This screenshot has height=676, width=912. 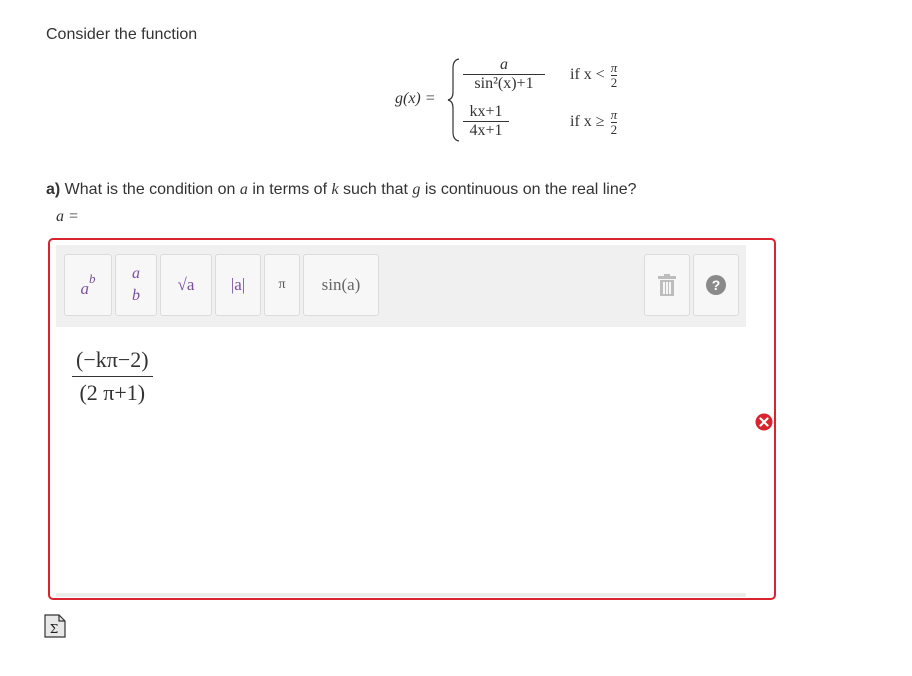 I want to click on abs-button: |a|, so click(x=238, y=285).